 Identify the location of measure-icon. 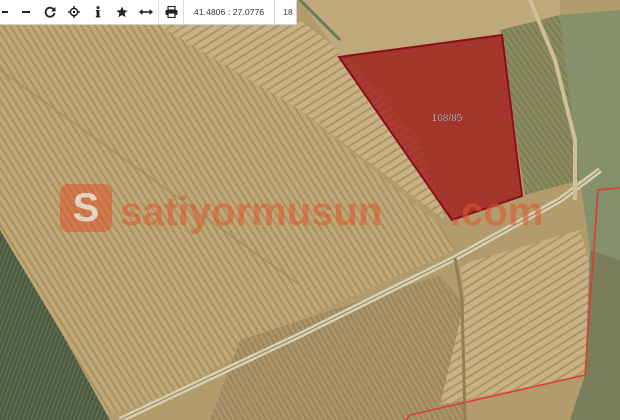
(146, 12).